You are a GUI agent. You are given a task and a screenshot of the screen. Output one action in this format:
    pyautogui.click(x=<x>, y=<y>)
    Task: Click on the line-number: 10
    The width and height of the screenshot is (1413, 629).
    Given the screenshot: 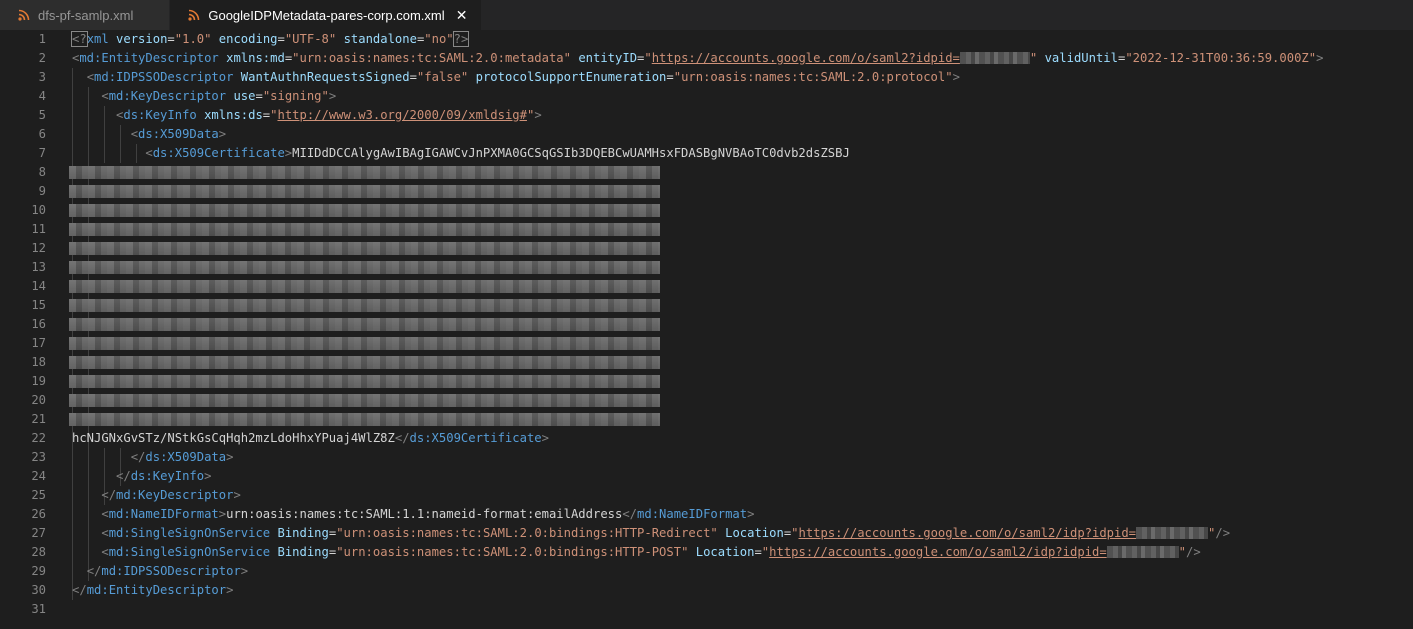 What is the action you would take?
    pyautogui.click(x=38, y=210)
    